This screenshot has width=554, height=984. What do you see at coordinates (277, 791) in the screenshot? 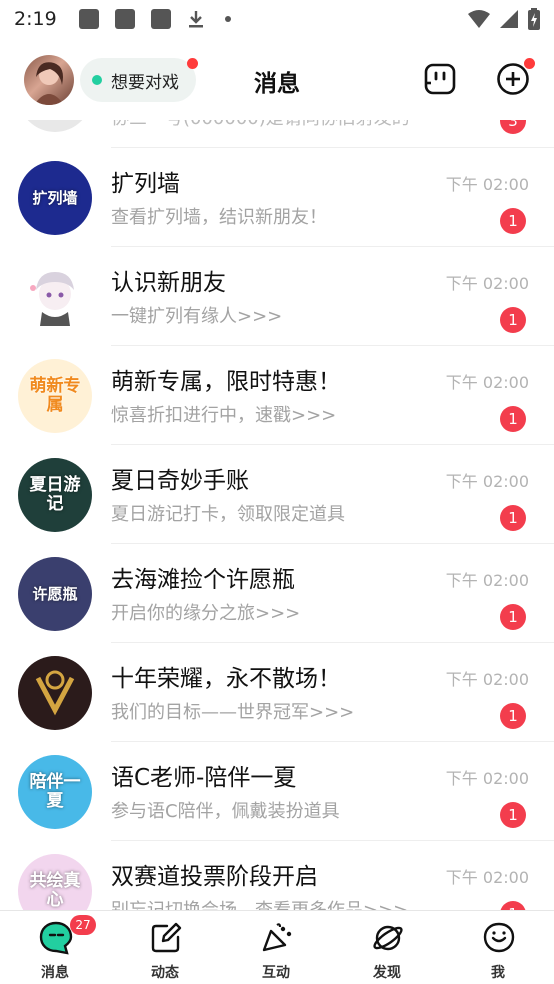
I see `list-item: 陪伴一夏 语C老师-陪伴一夏参与语C陪伴，佩戴装扮道具 下午 02:00 1` at bounding box center [277, 791].